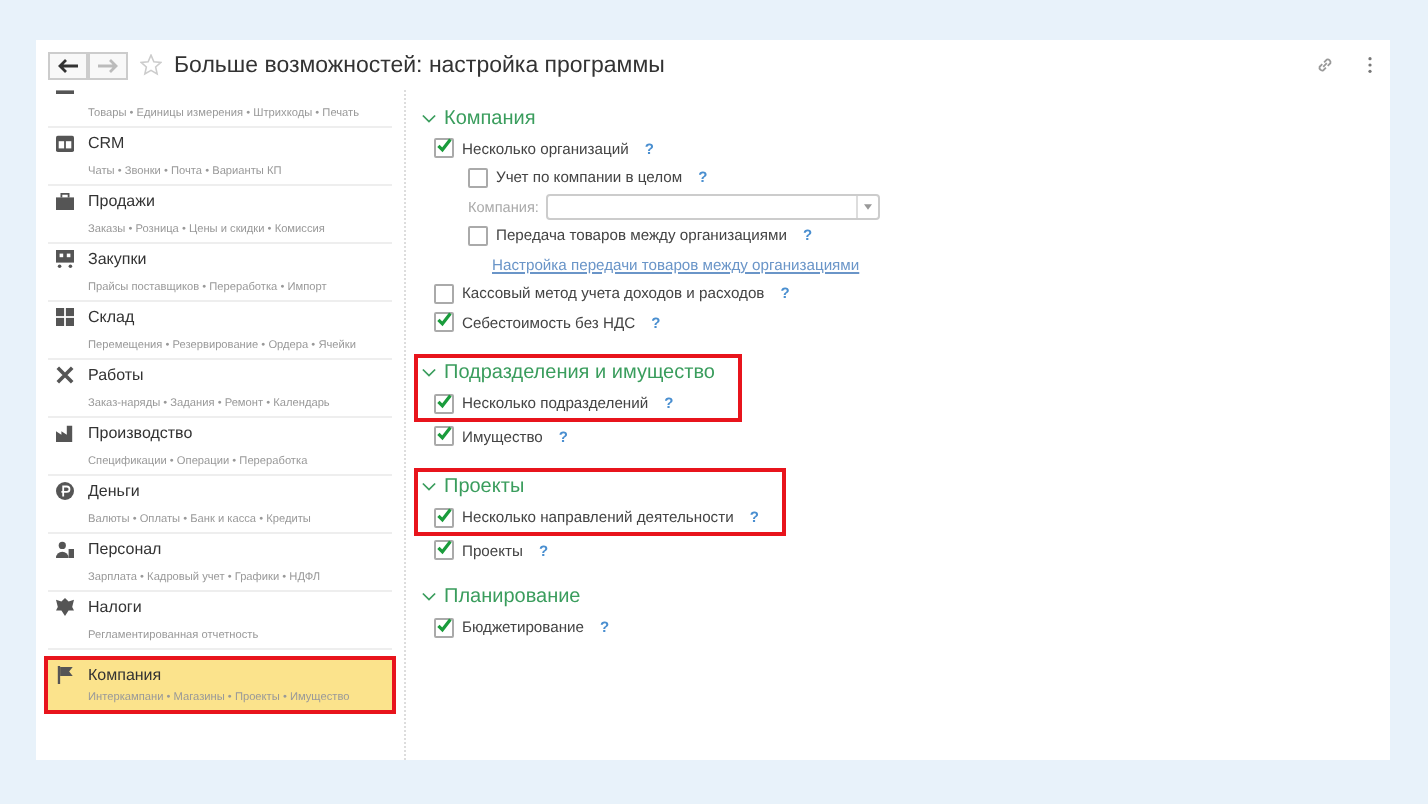  Describe the element at coordinates (713, 206) in the screenshot. I see `company-field` at that location.